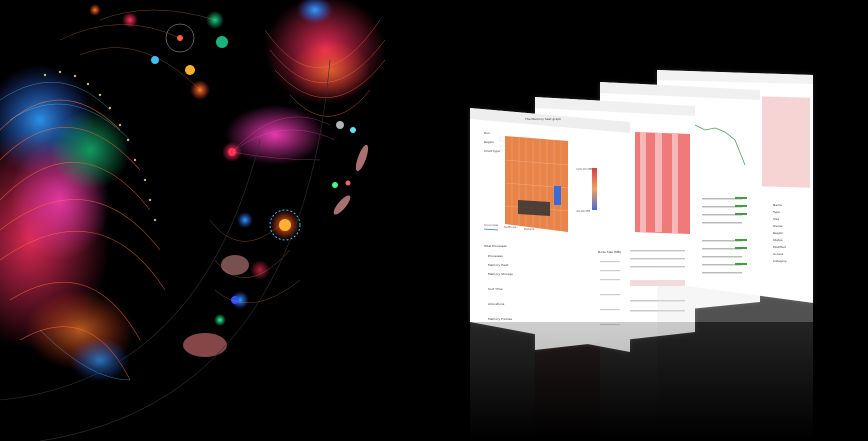  Describe the element at coordinates (776, 212) in the screenshot. I see `side-label: Type` at that location.